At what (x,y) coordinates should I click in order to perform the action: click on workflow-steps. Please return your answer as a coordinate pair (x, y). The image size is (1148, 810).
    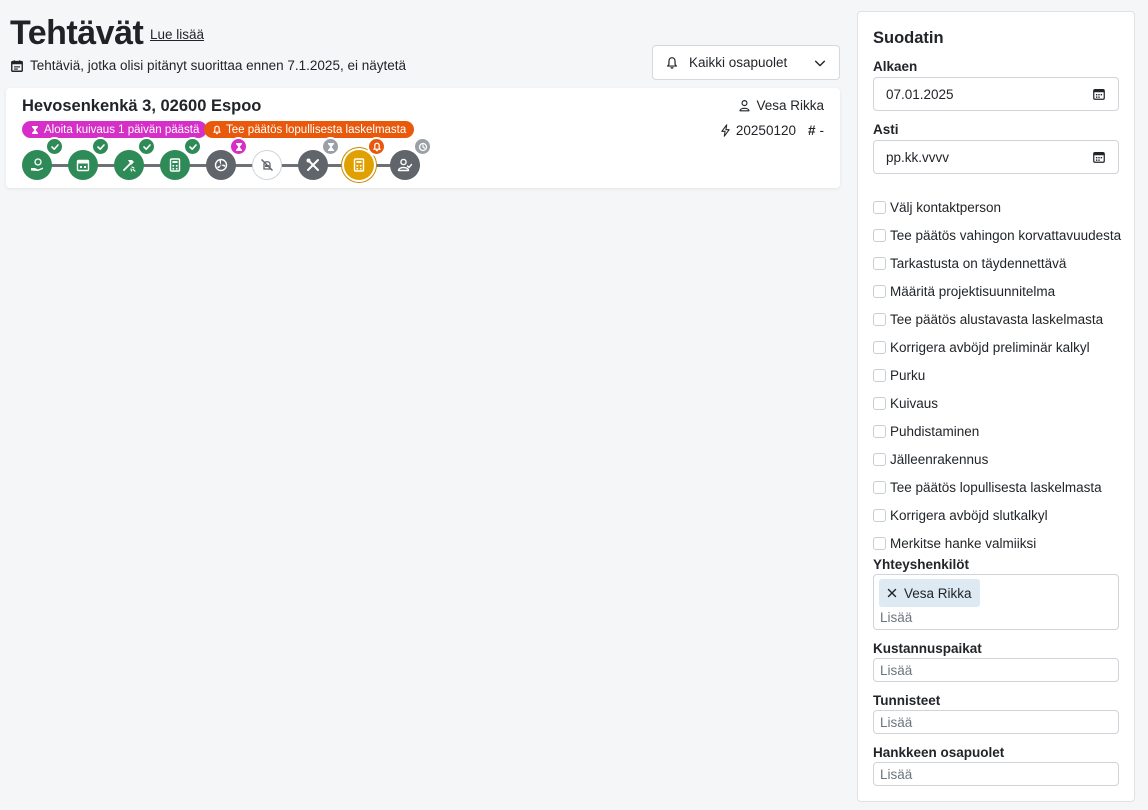
    Looking at the image, I should click on (232, 160).